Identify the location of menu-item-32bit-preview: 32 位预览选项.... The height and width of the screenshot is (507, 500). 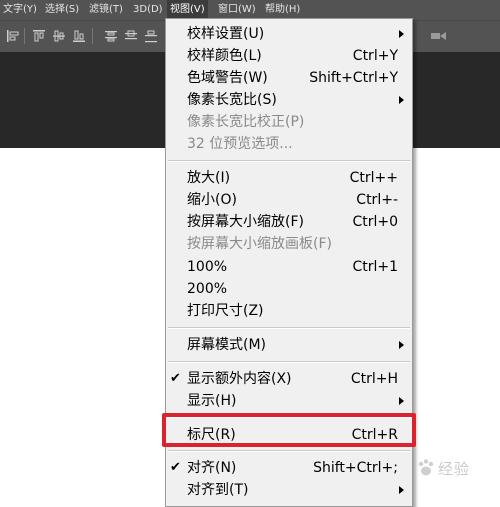
(289, 144).